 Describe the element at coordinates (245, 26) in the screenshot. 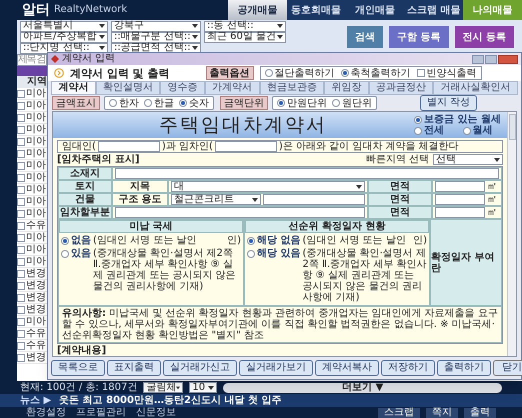

I see `filter-dropdown: ::동 선택::` at that location.